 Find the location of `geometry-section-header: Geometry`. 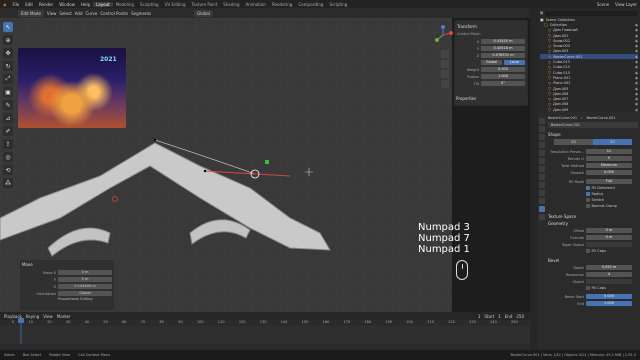

geometry-section-header: Geometry is located at coordinates (593, 223).